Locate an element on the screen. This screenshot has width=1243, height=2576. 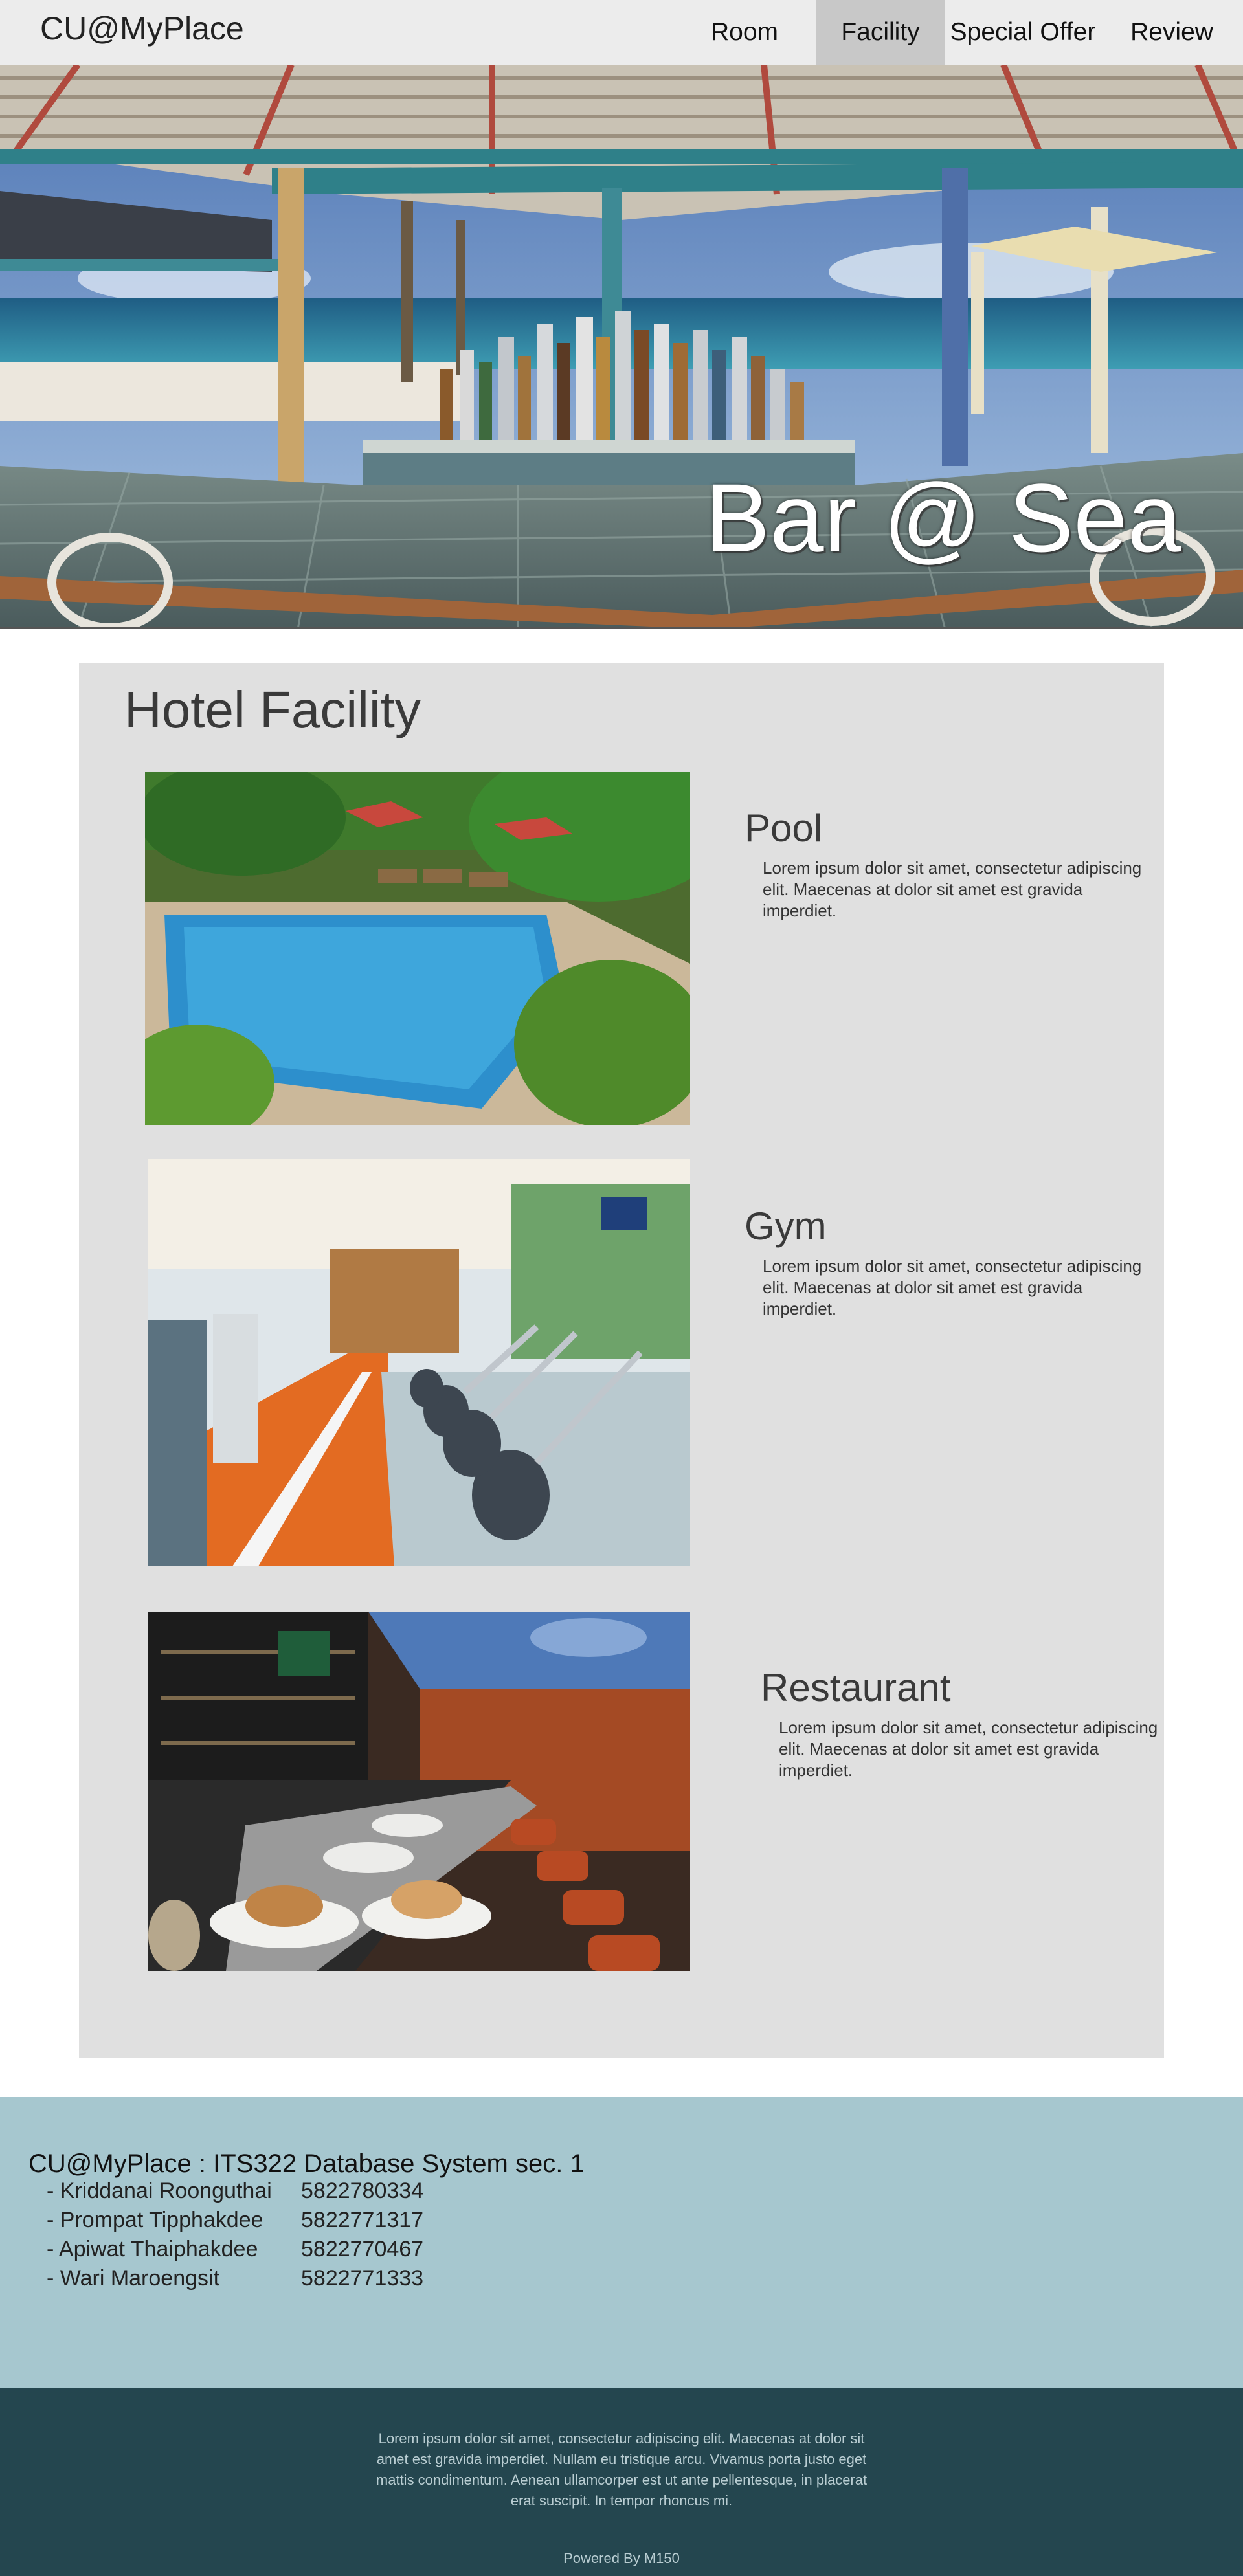
nav-menu: Room Facility Special Offer Review is located at coordinates (958, 32).